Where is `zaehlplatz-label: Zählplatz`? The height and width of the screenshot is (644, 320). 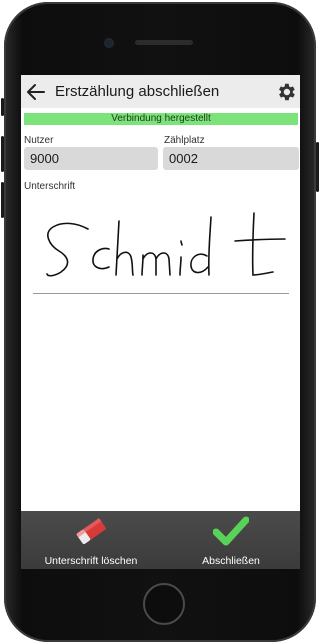 zaehlplatz-label: Zählplatz is located at coordinates (184, 140).